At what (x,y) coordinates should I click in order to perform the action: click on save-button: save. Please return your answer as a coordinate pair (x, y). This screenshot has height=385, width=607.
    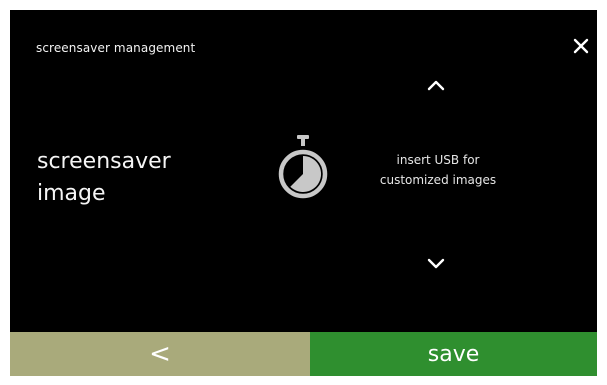
    Looking at the image, I should click on (453, 354).